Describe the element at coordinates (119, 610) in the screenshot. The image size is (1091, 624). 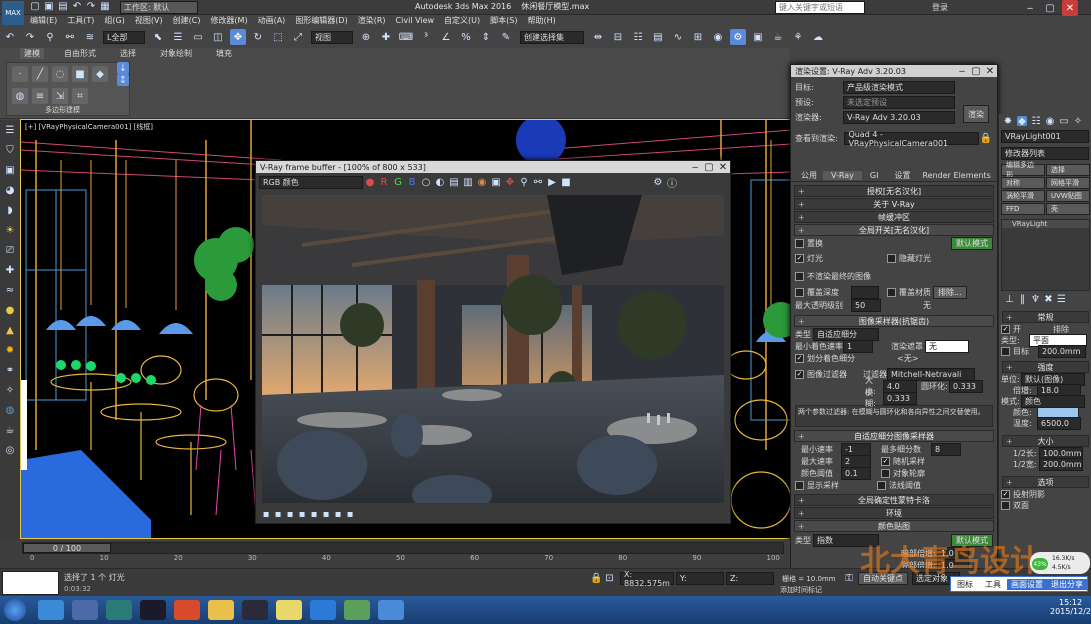
I see `taskbar-3dsmax-icon` at that location.